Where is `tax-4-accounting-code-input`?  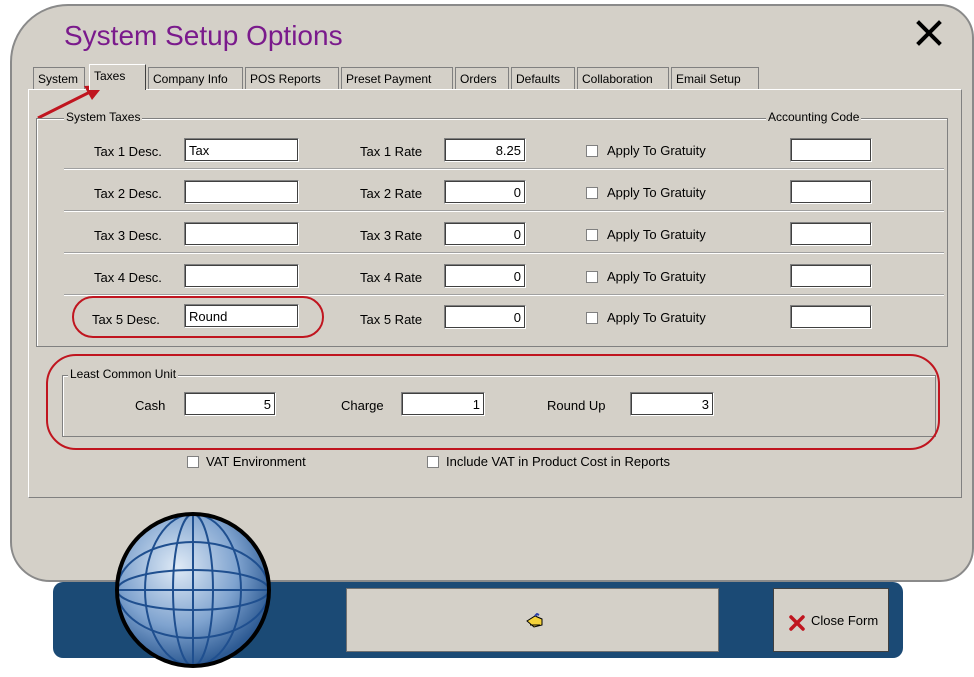 tax-4-accounting-code-input is located at coordinates (831, 276).